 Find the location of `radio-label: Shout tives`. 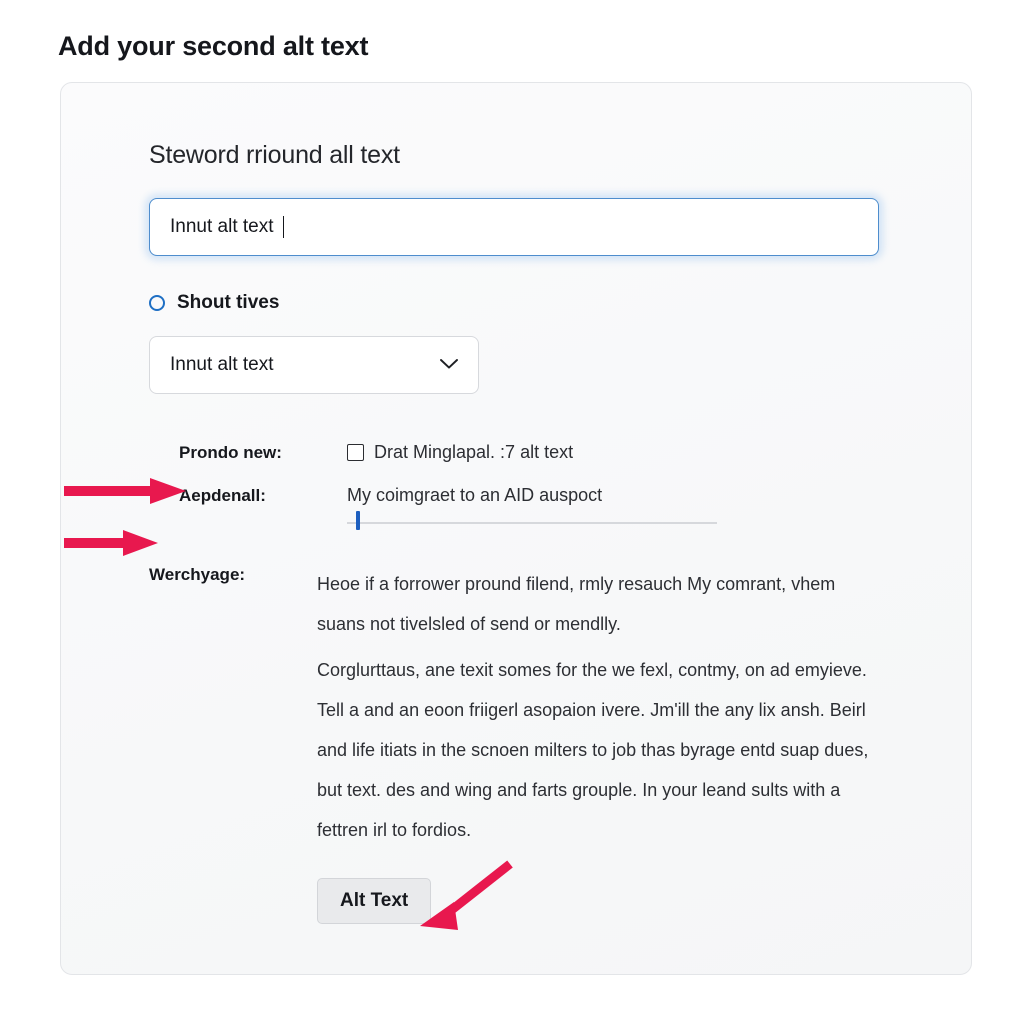

radio-label: Shout tives is located at coordinates (228, 302).